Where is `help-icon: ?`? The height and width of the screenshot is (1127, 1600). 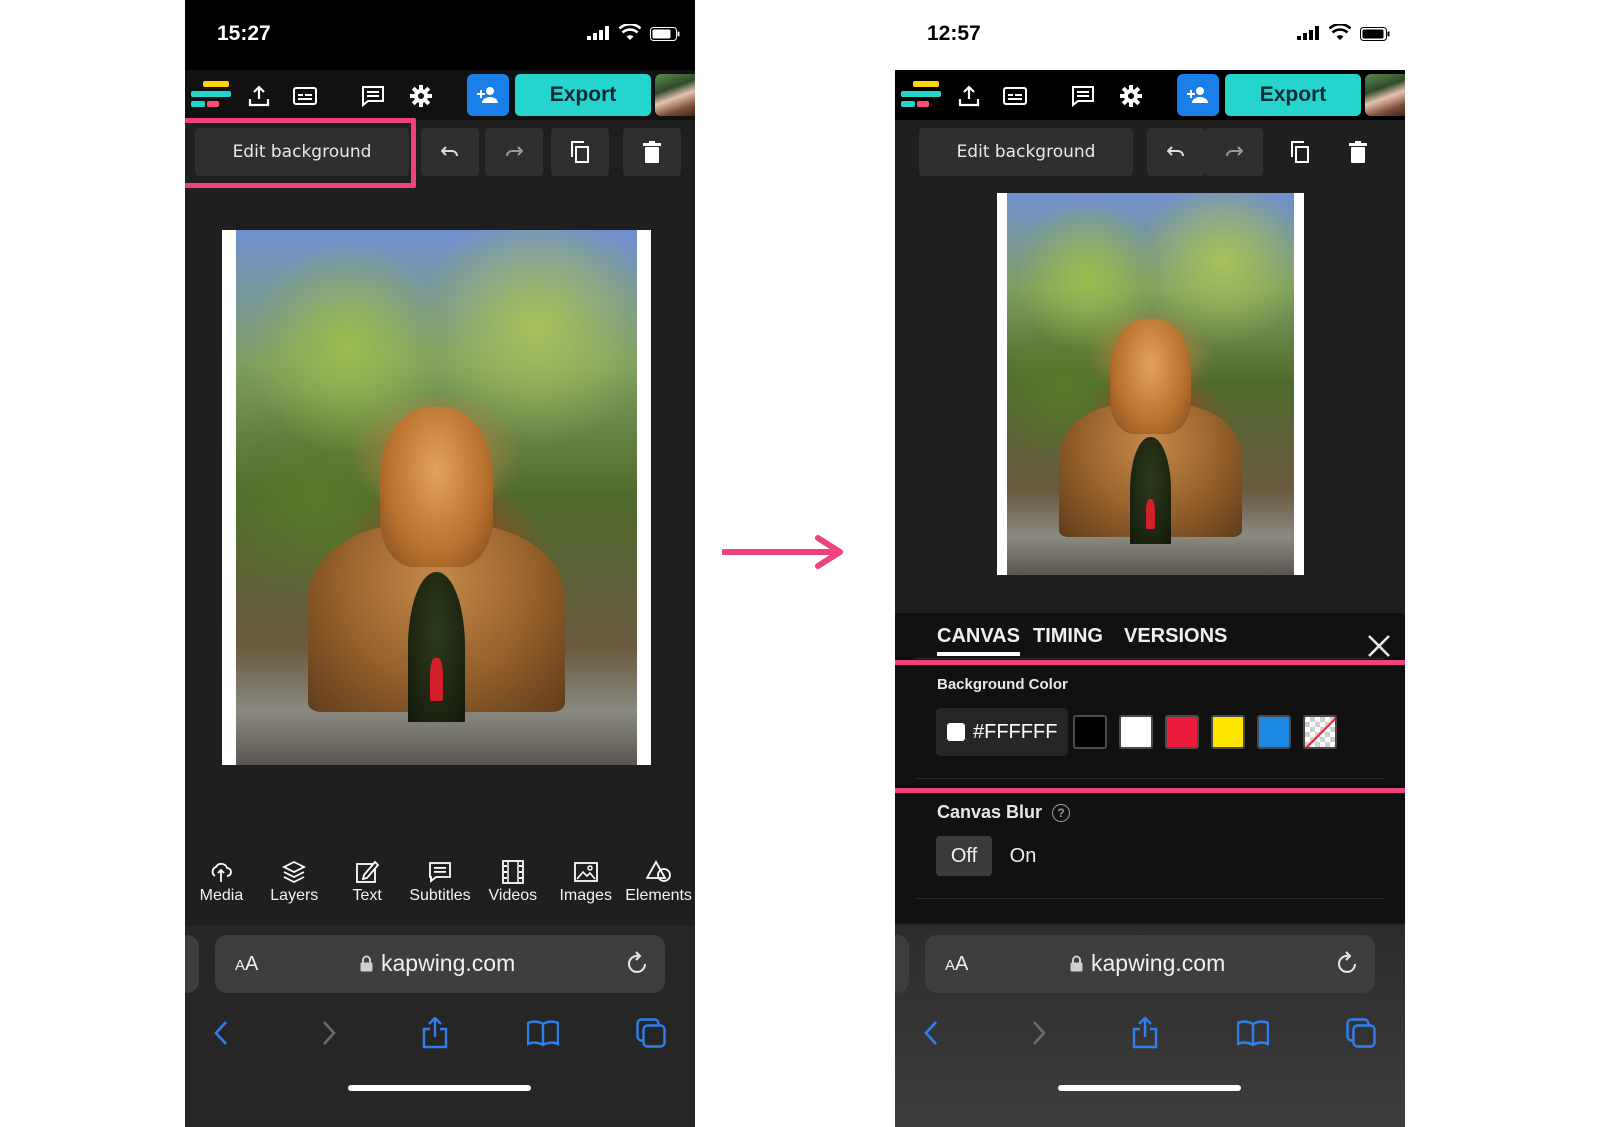 help-icon: ? is located at coordinates (1061, 812).